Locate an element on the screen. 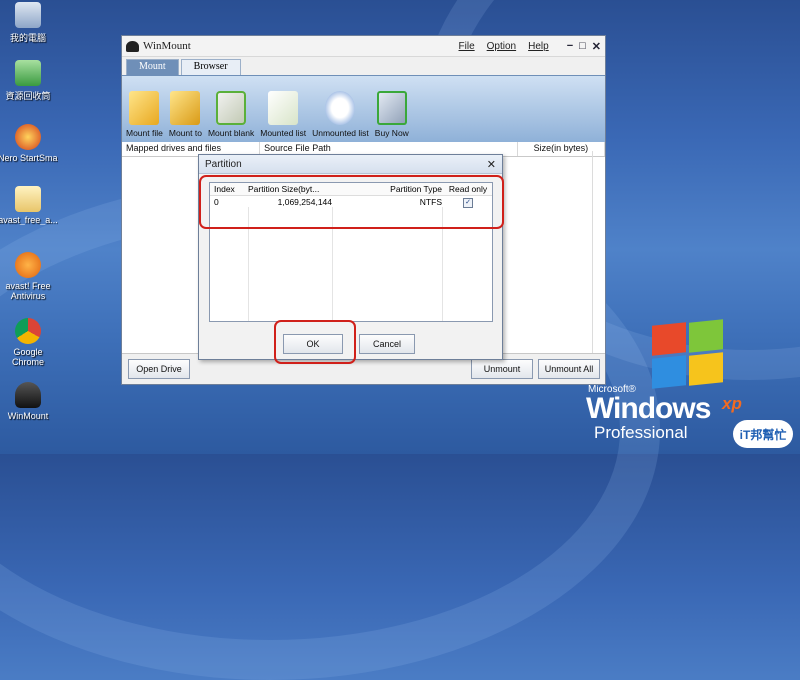 The image size is (800, 680). buy-now-button: Buy Now is located at coordinates (392, 114).